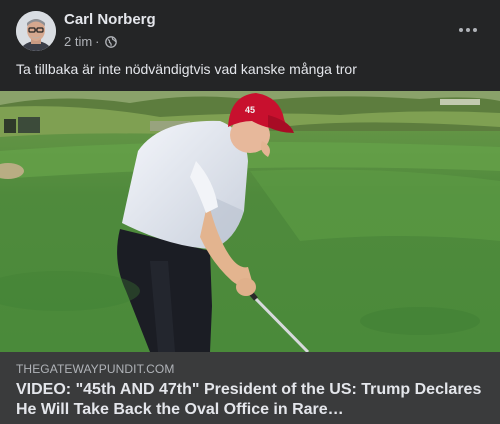 The width and height of the screenshot is (500, 424). I want to click on author-name: Carl Norberg, so click(110, 19).